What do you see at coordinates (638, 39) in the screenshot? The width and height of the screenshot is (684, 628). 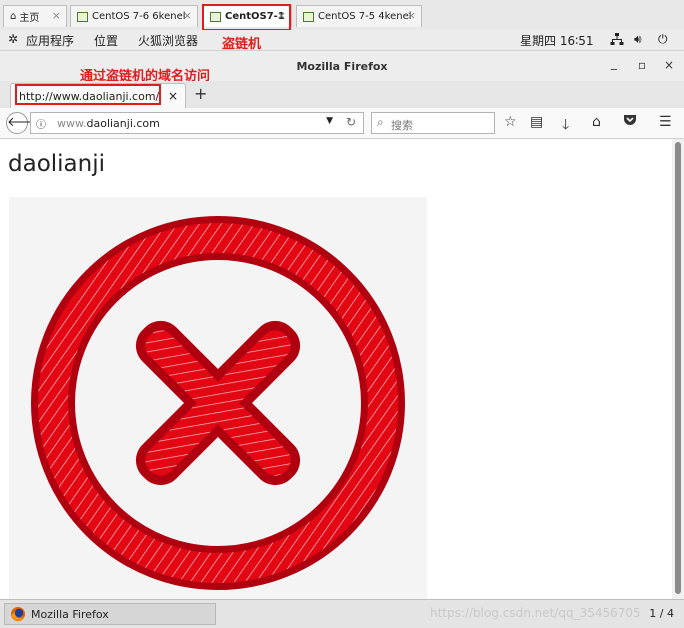 I see `volume-icon: 🔊︎` at bounding box center [638, 39].